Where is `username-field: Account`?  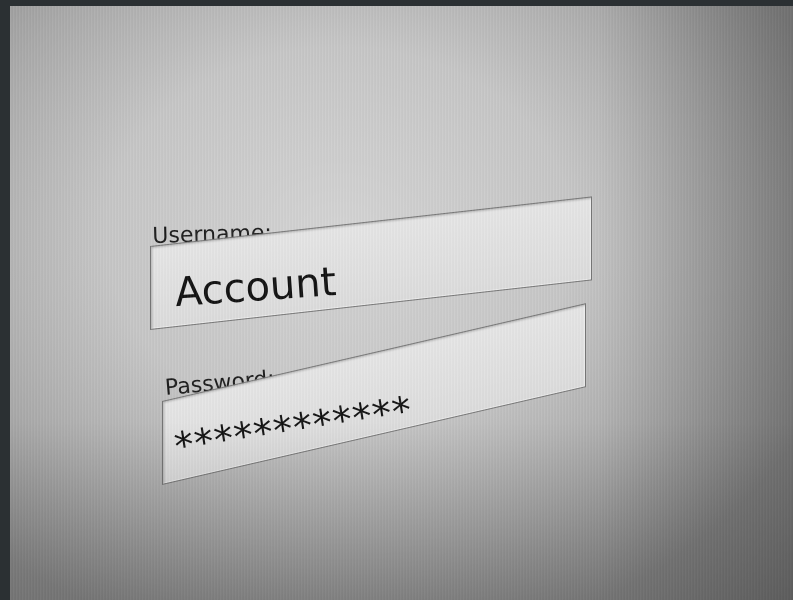
username-field: Account is located at coordinates (371, 263).